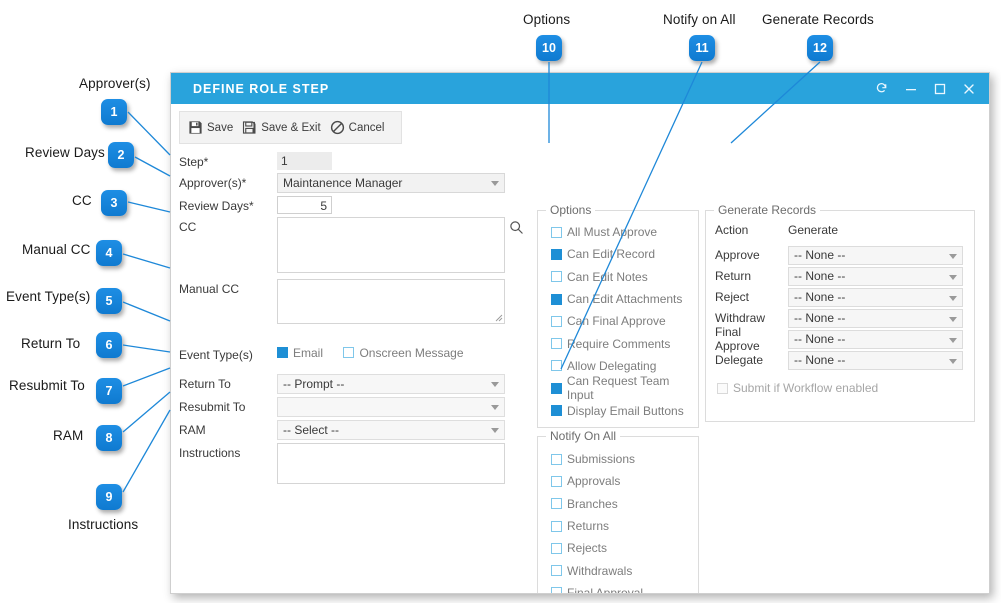 The width and height of the screenshot is (1001, 603). What do you see at coordinates (391, 183) in the screenshot?
I see `approver-select: Maintanence Manager` at bounding box center [391, 183].